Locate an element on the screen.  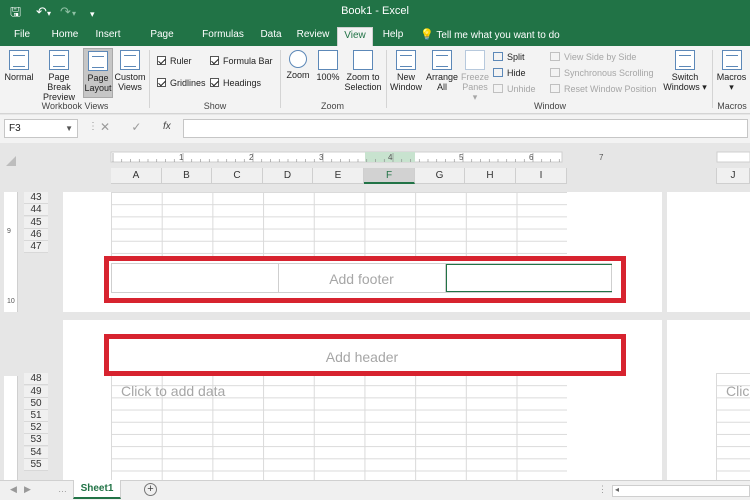
sheet-tab-bar: ◀ ▶ … Sheet1 + ⋮ ◂ is located at coordinates (375, 490).